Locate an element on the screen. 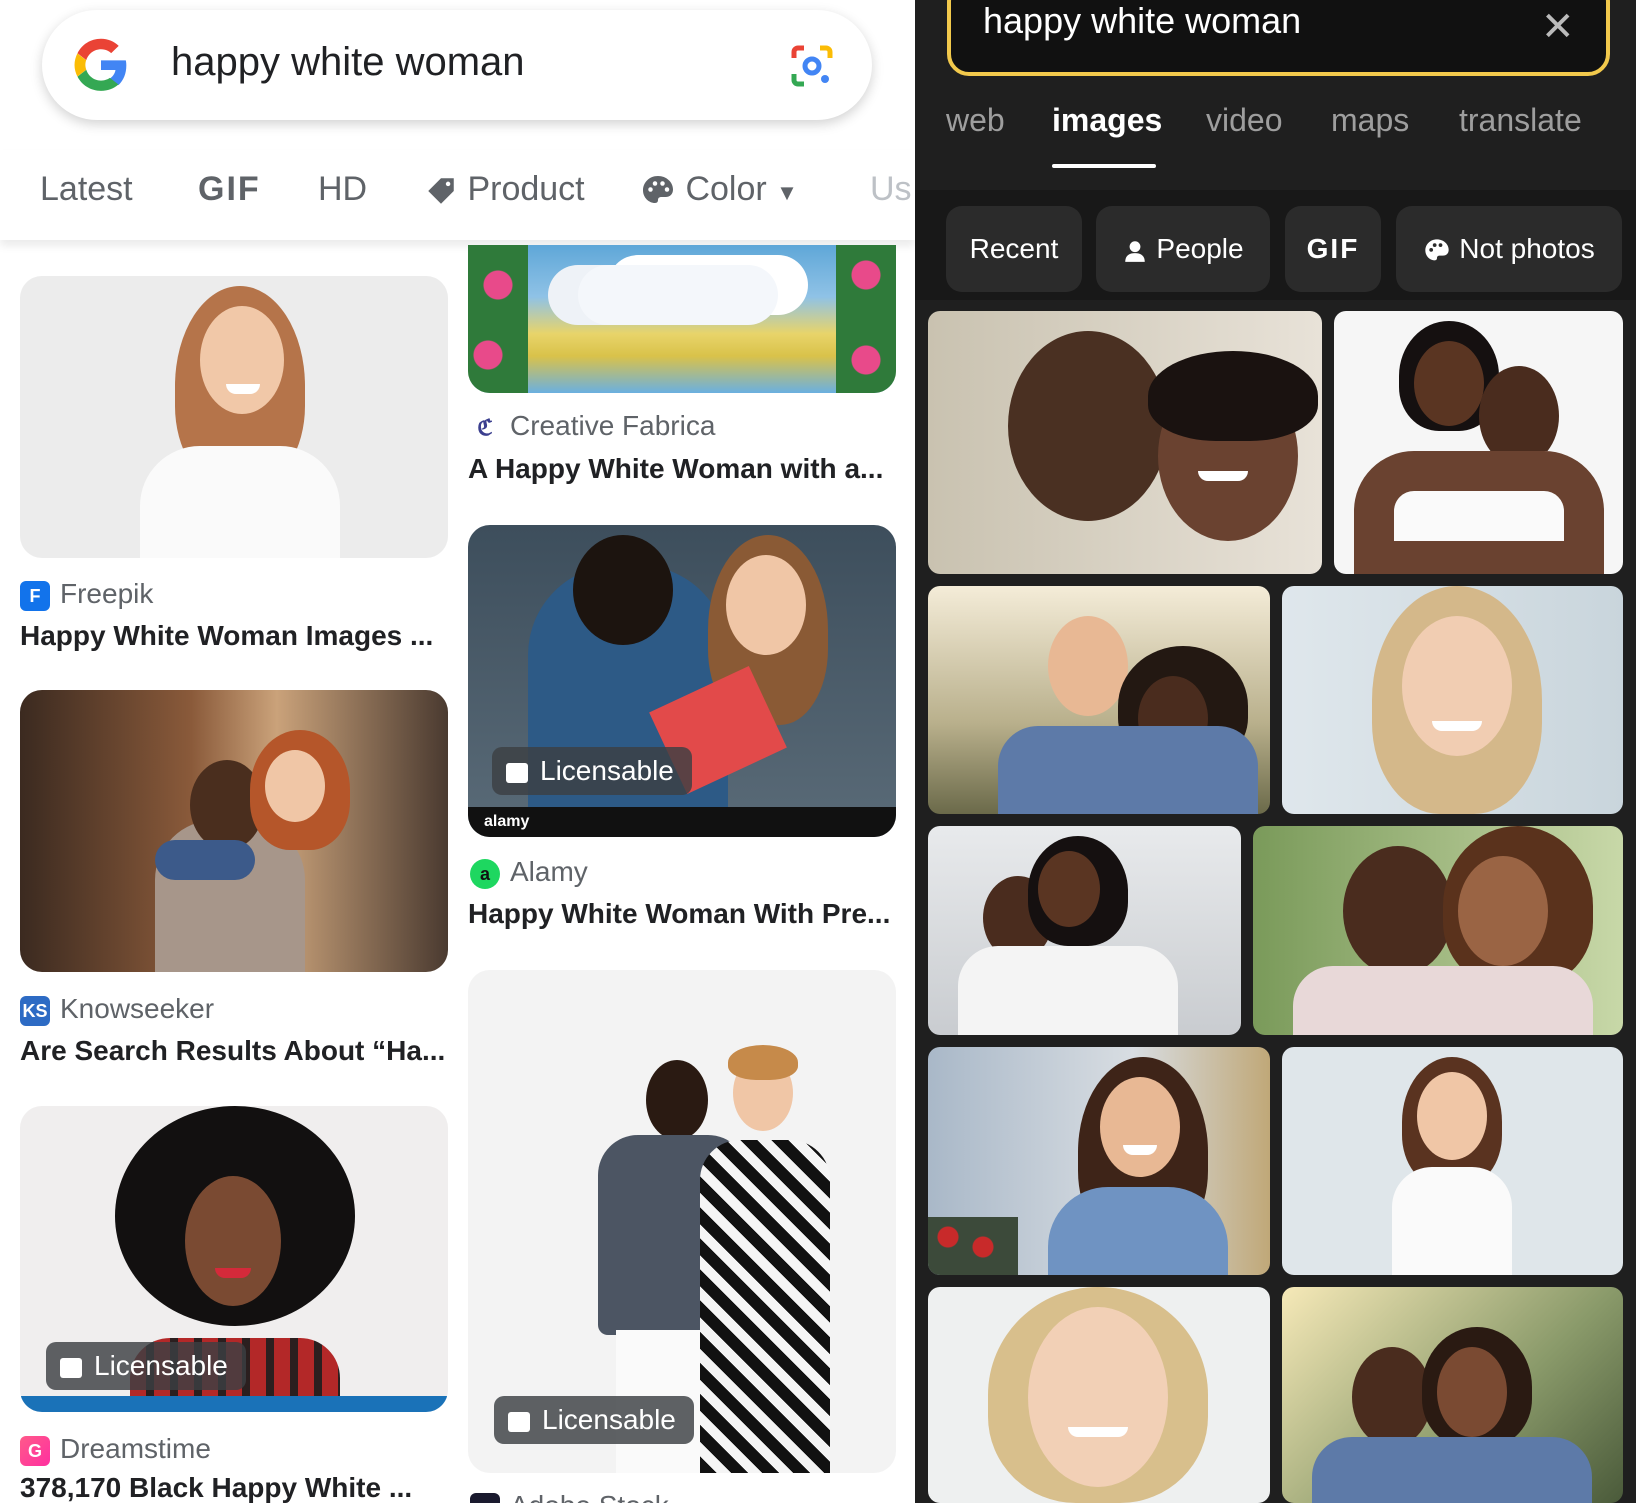  google-lens-icon is located at coordinates (812, 66).